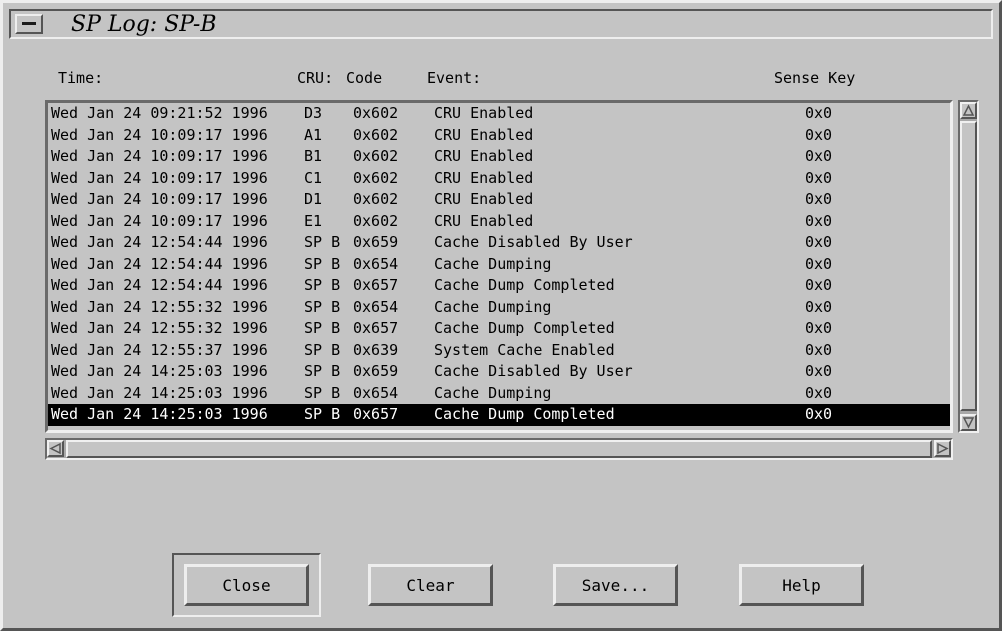 Image resolution: width=1002 pixels, height=631 pixels. What do you see at coordinates (144, 24) in the screenshot?
I see `window-title: SP Log: SP-B` at bounding box center [144, 24].